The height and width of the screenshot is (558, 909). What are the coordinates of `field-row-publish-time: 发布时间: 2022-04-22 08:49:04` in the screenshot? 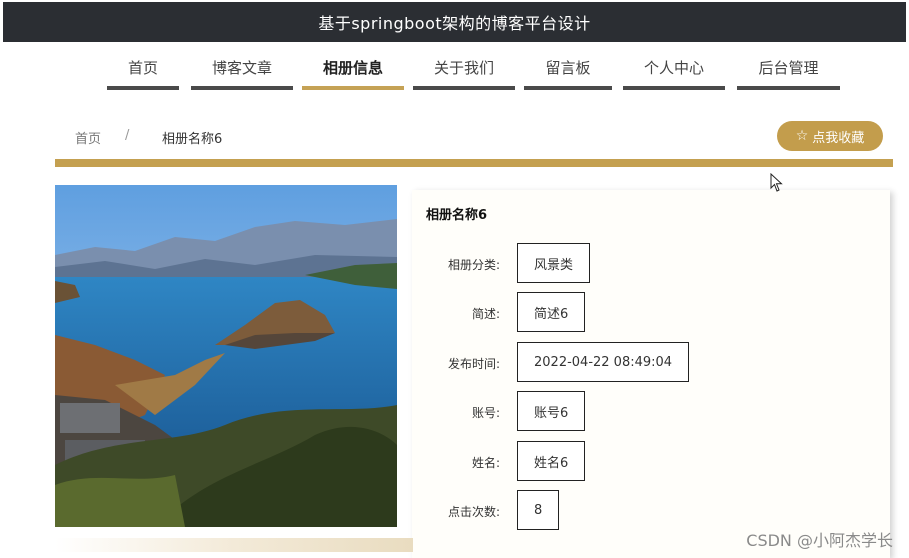 It's located at (651, 362).